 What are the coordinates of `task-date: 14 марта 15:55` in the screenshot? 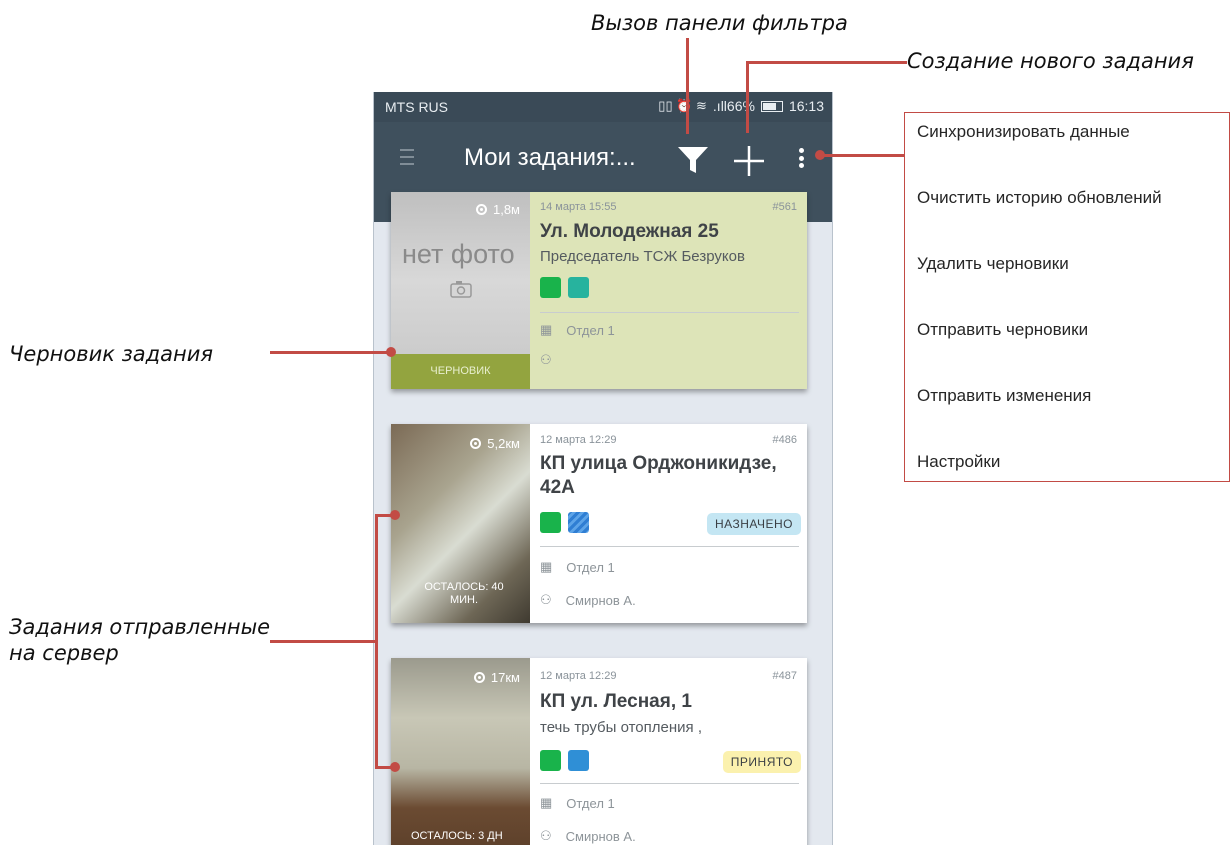 It's located at (578, 207).